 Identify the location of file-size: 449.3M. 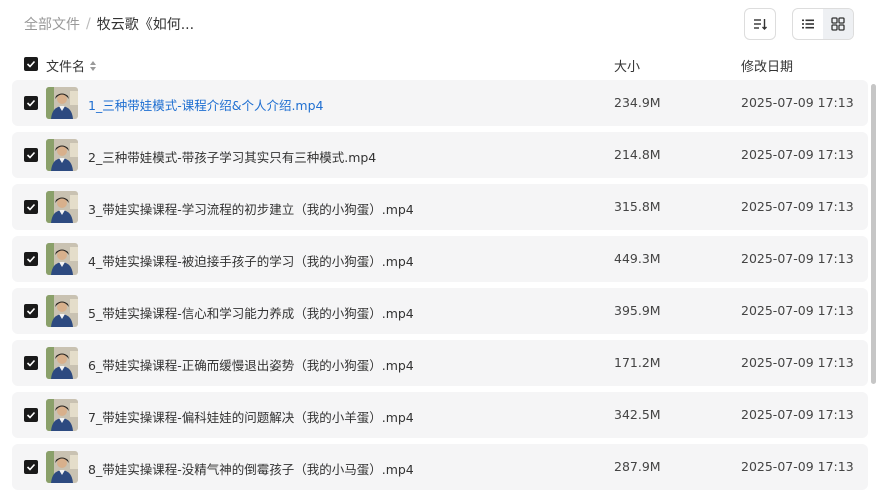
(637, 258).